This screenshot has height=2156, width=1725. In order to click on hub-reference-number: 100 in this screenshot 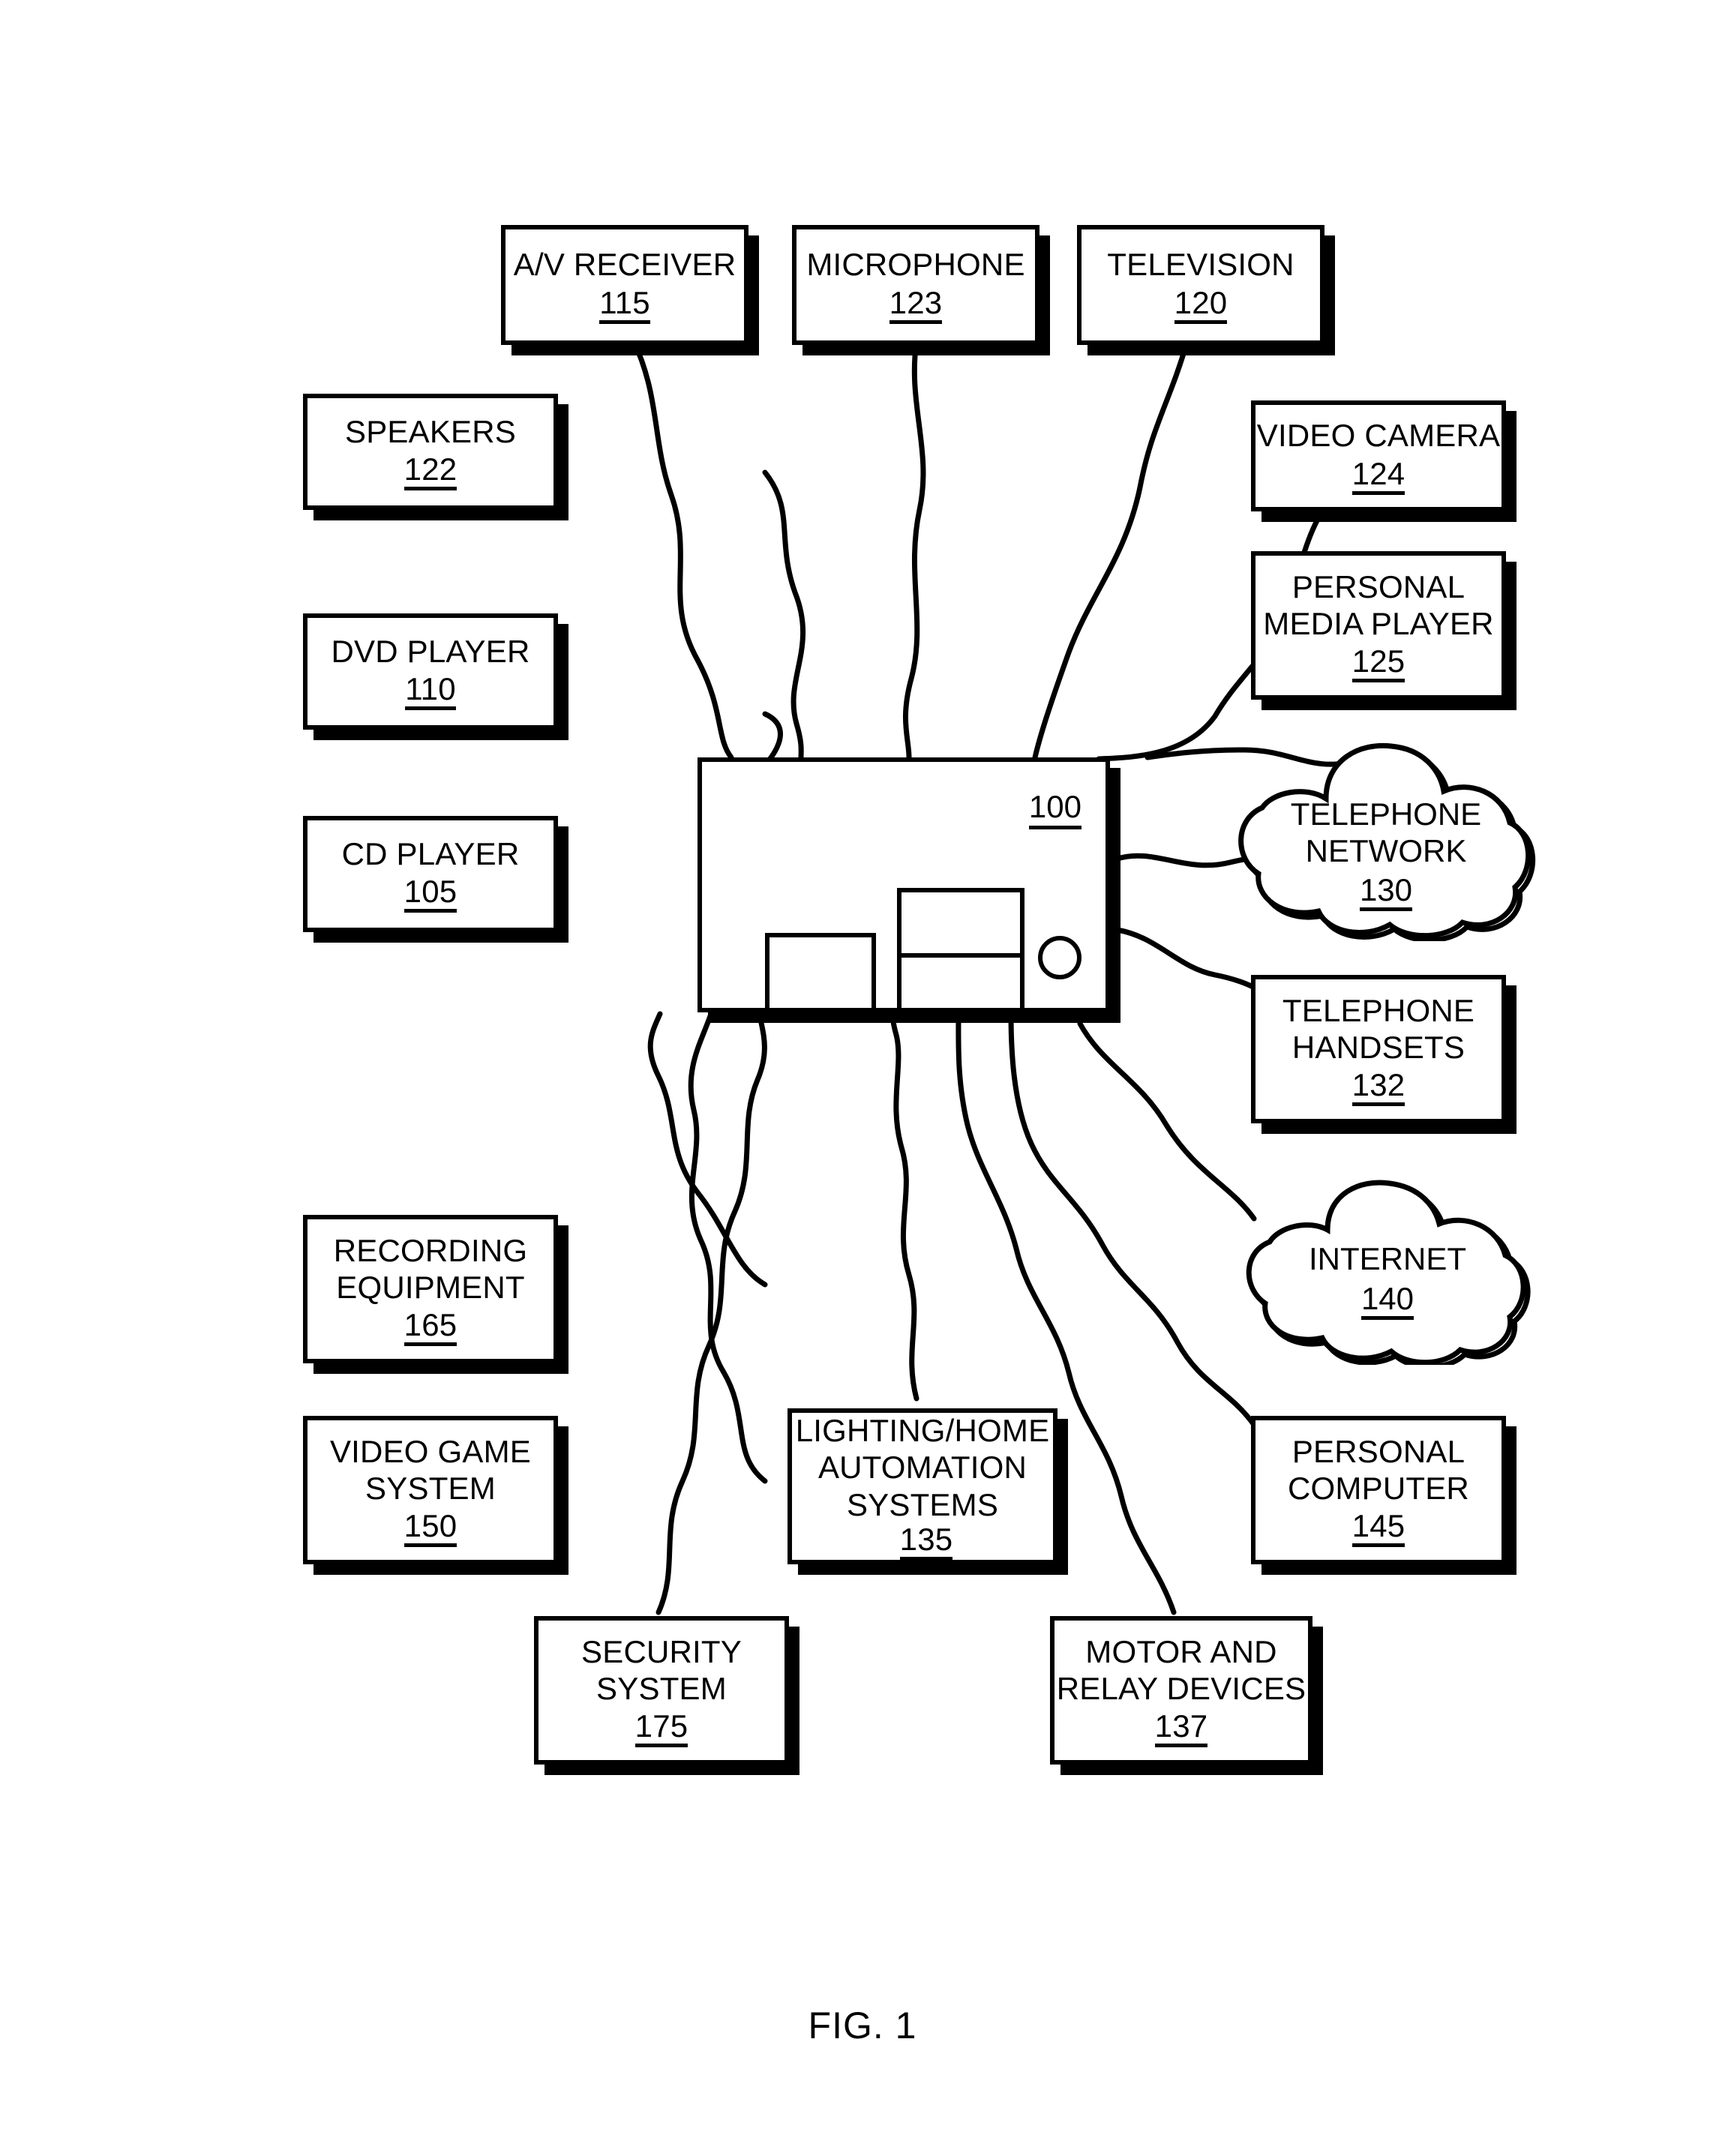, I will do `click(1055, 809)`.